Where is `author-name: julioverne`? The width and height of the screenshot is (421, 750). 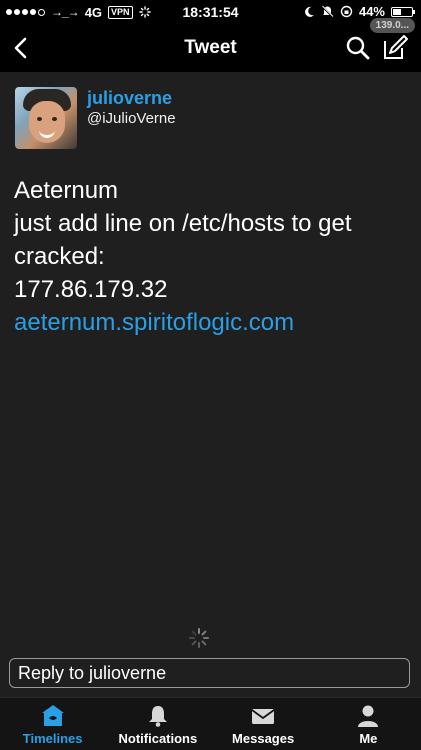
author-name: julioverne is located at coordinates (131, 98).